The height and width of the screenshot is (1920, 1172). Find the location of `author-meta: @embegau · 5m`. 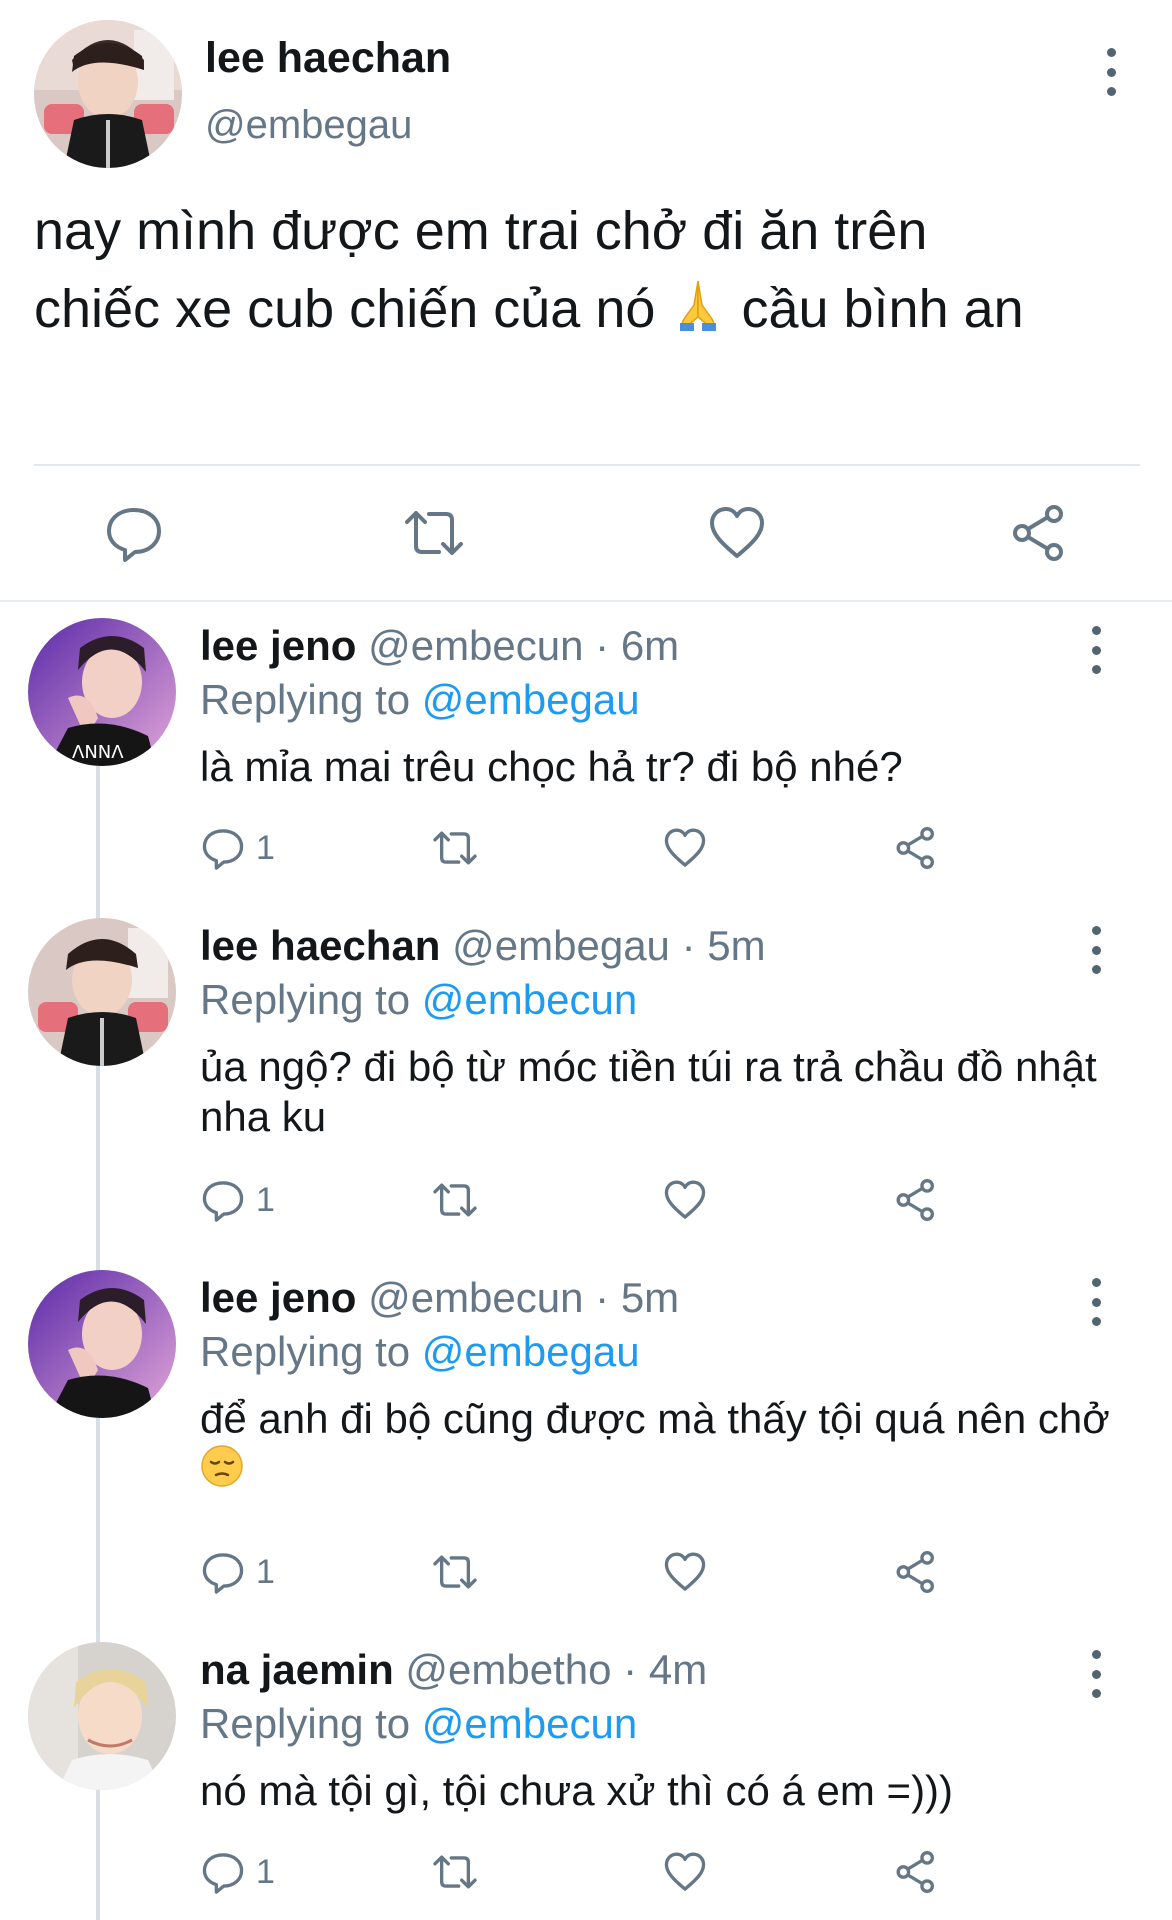

author-meta: @embegau · 5m is located at coordinates (609, 945).